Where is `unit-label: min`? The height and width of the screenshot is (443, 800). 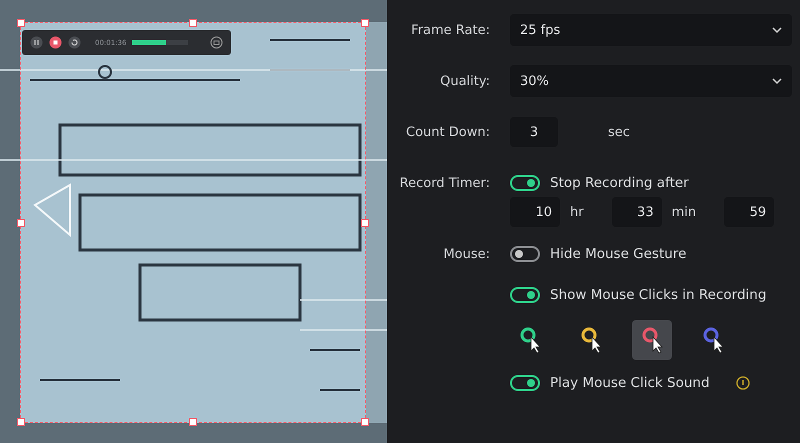 unit-label: min is located at coordinates (684, 212).